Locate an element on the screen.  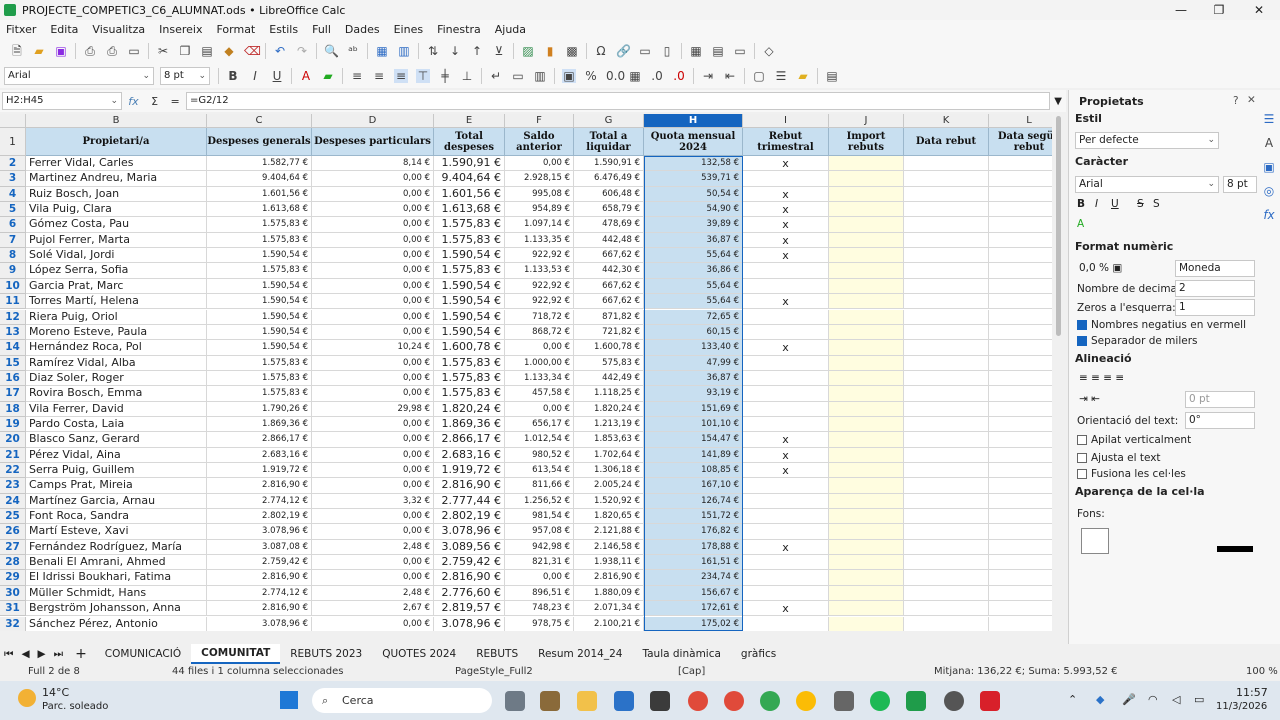
font-name-box: Arial ⌄ is located at coordinates (79, 75).